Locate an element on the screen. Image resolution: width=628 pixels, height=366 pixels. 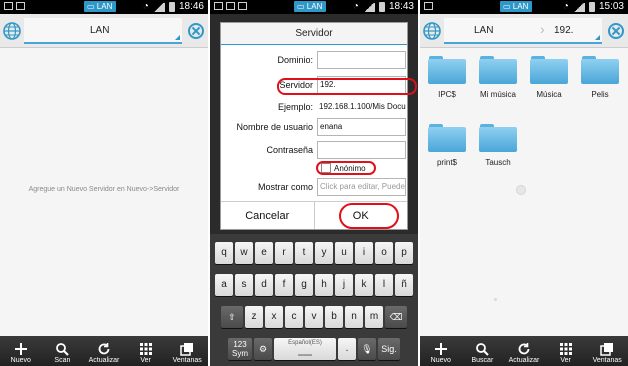
status-right: ◔ 18:46 is located at coordinates (173, 7).